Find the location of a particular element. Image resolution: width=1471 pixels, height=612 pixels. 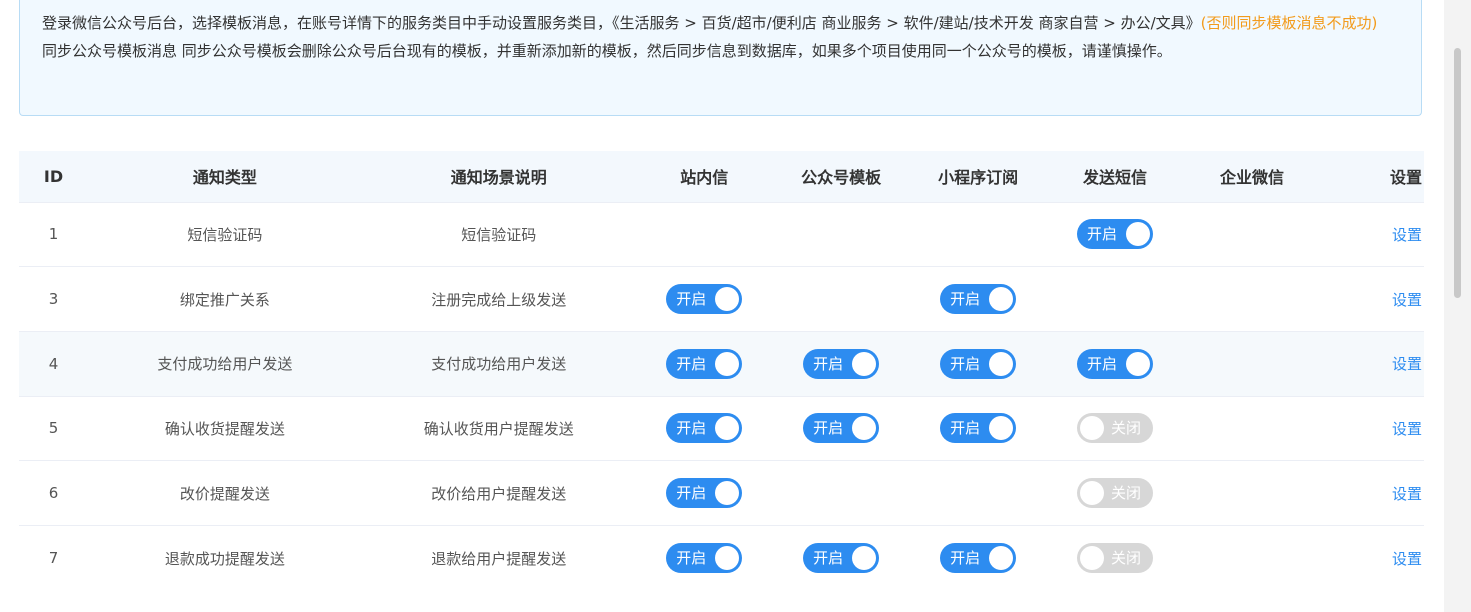

header-inbox: 站内信 is located at coordinates (704, 178).